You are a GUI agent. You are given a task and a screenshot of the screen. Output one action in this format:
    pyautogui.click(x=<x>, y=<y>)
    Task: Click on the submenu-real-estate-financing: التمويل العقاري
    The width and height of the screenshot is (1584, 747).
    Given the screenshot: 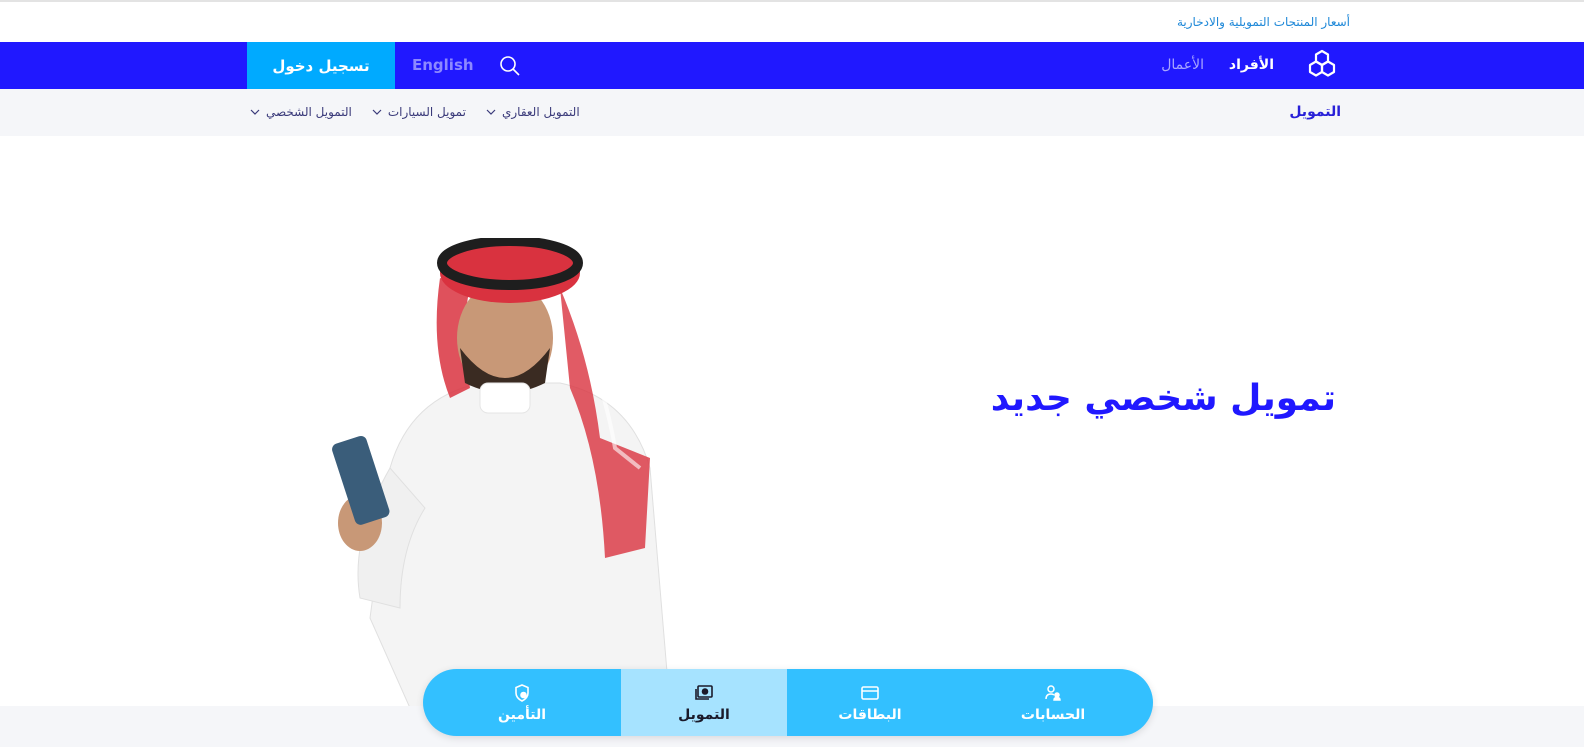 What is the action you would take?
    pyautogui.click(x=533, y=112)
    